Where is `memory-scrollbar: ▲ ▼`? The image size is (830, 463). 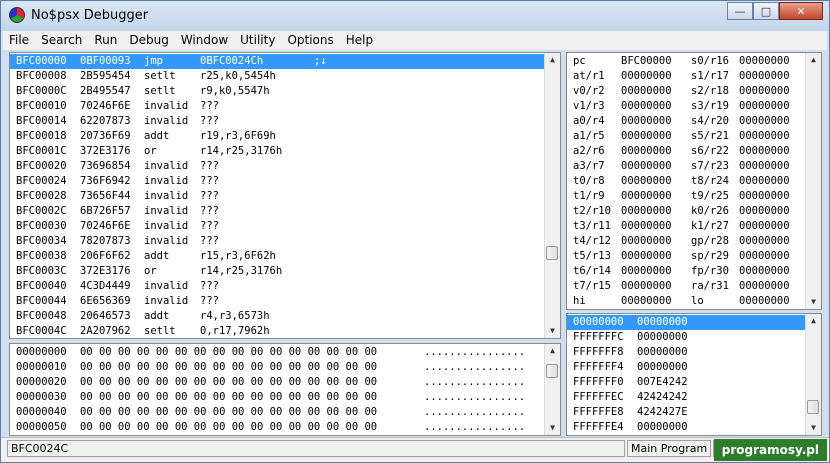
memory-scrollbar: ▲ ▼ is located at coordinates (552, 389).